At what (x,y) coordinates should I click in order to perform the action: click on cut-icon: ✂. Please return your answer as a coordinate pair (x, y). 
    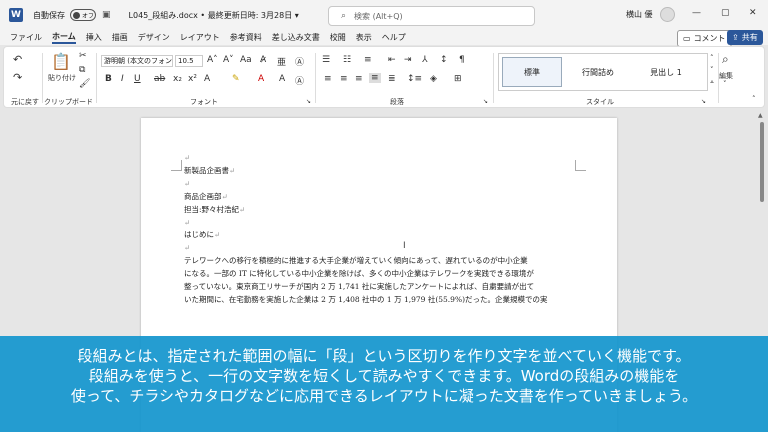
    Looking at the image, I should click on (83, 56).